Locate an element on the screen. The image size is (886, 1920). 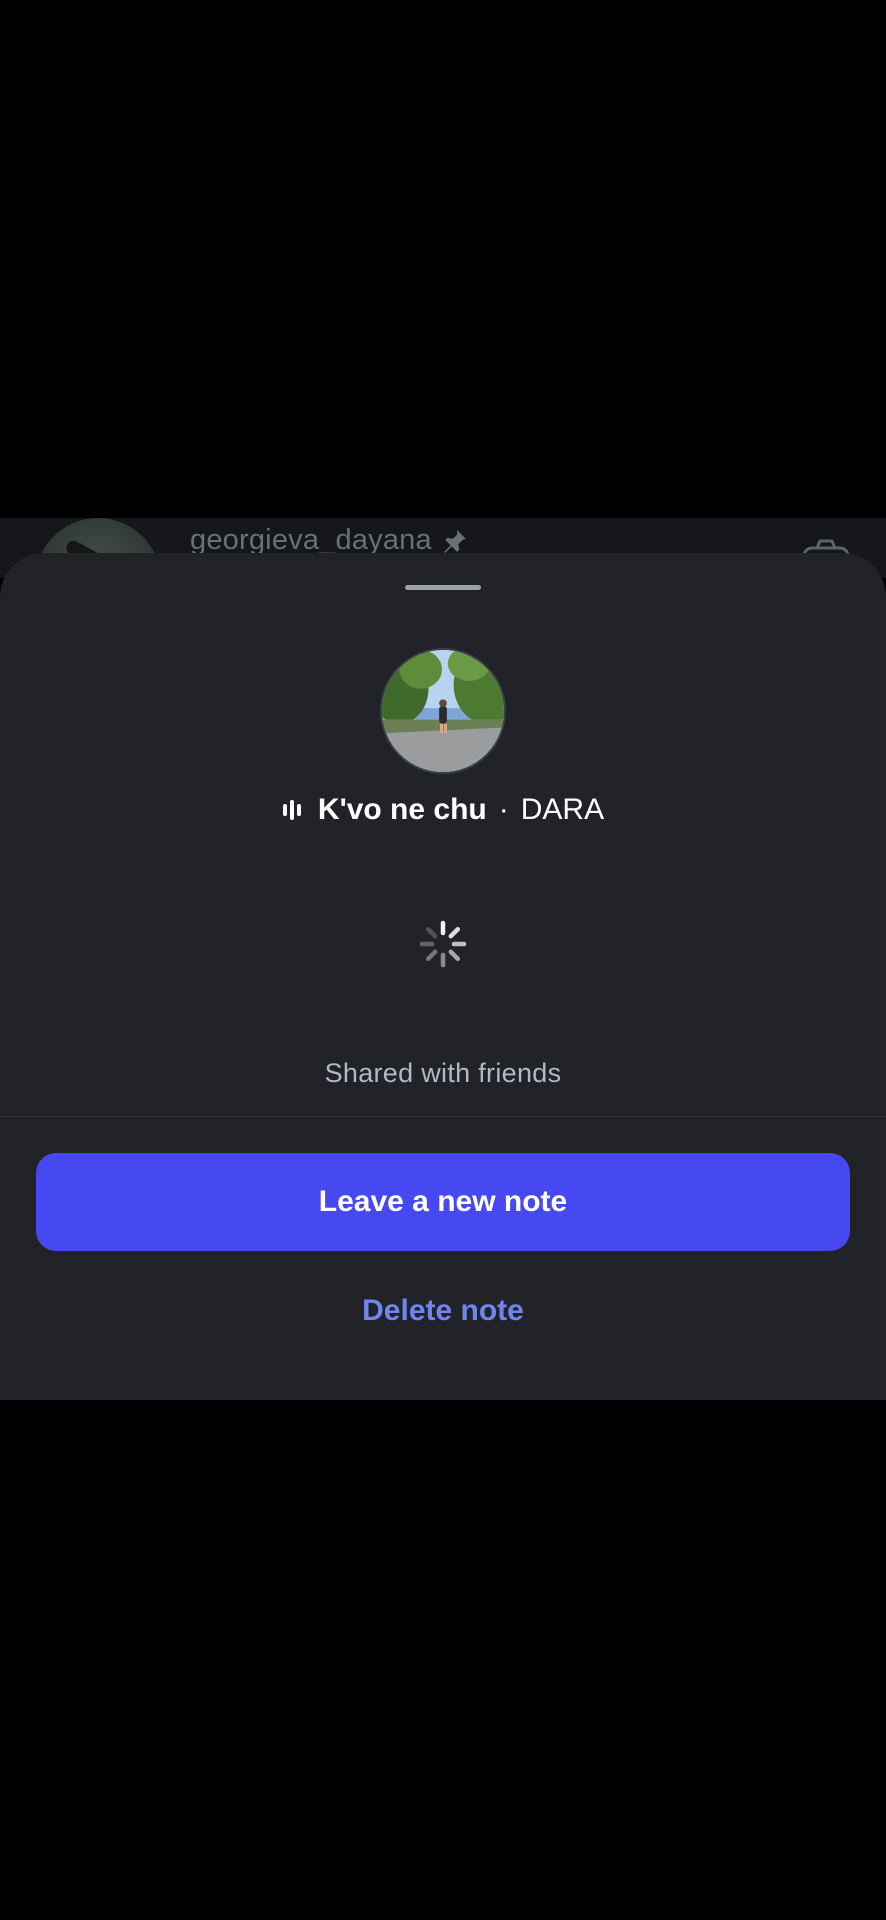
audience-label: Shared with friends is located at coordinates (443, 1073).